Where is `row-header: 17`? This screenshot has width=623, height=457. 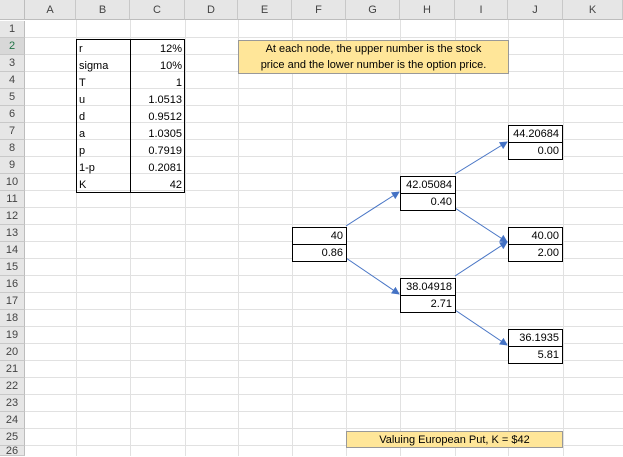
row-header: 17 is located at coordinates (12, 301).